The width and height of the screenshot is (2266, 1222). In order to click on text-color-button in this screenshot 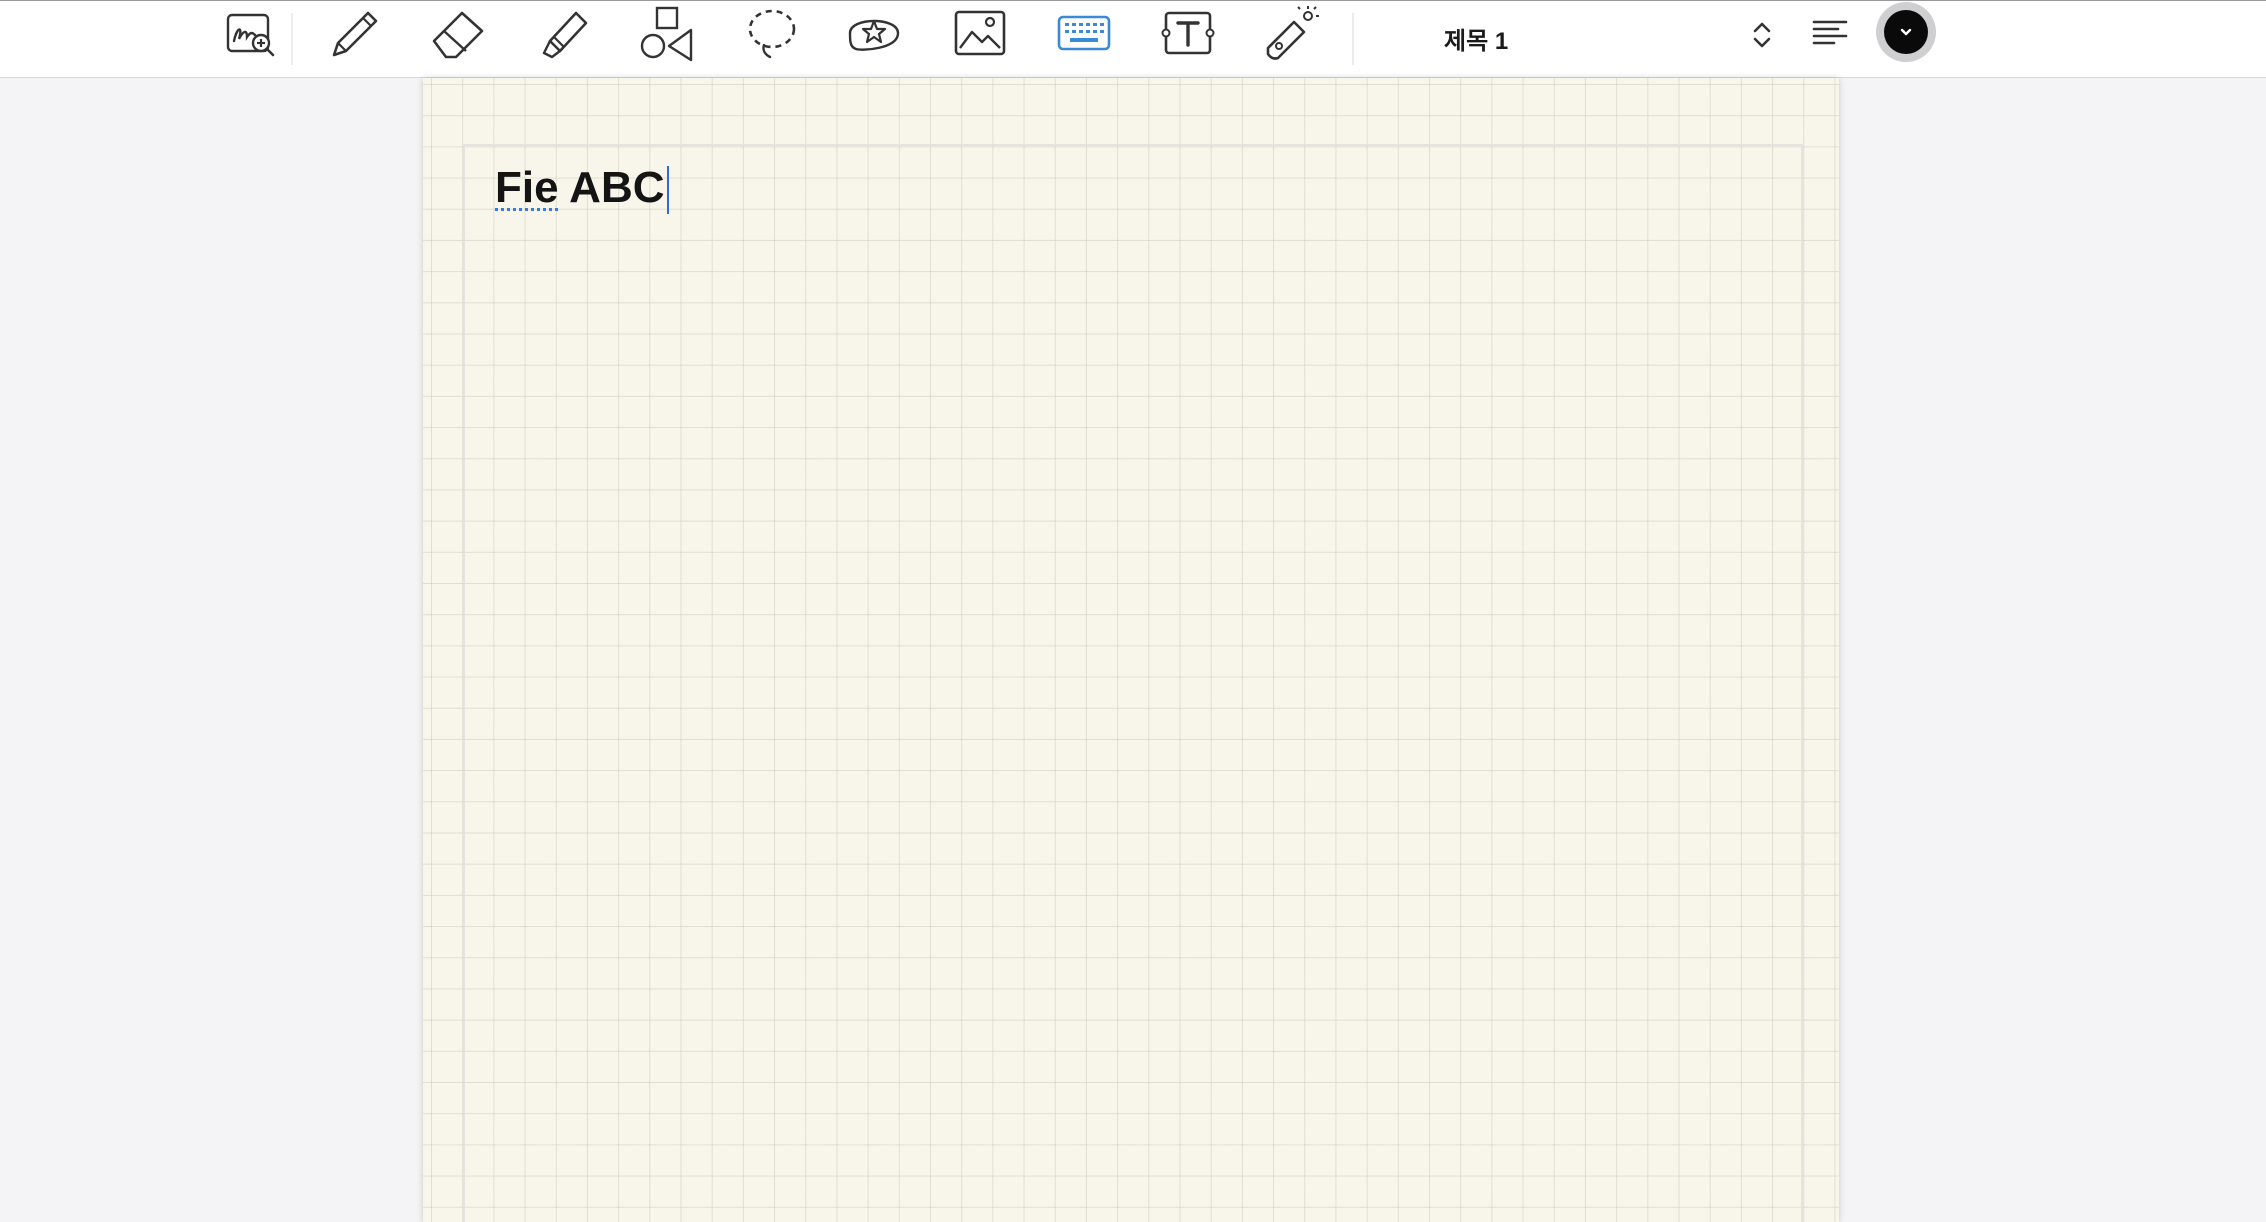, I will do `click(1906, 32)`.